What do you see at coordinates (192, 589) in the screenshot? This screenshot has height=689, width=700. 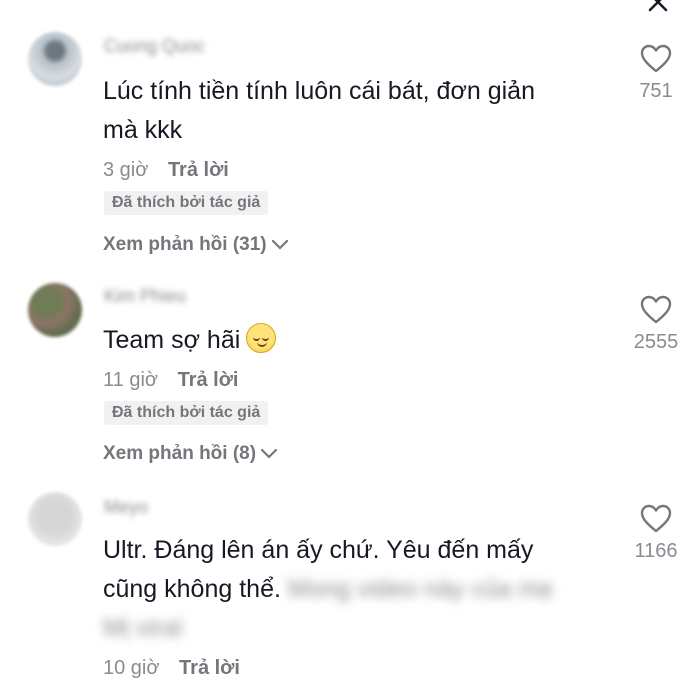 I see `comment-text-line2: cũng không thể.` at bounding box center [192, 589].